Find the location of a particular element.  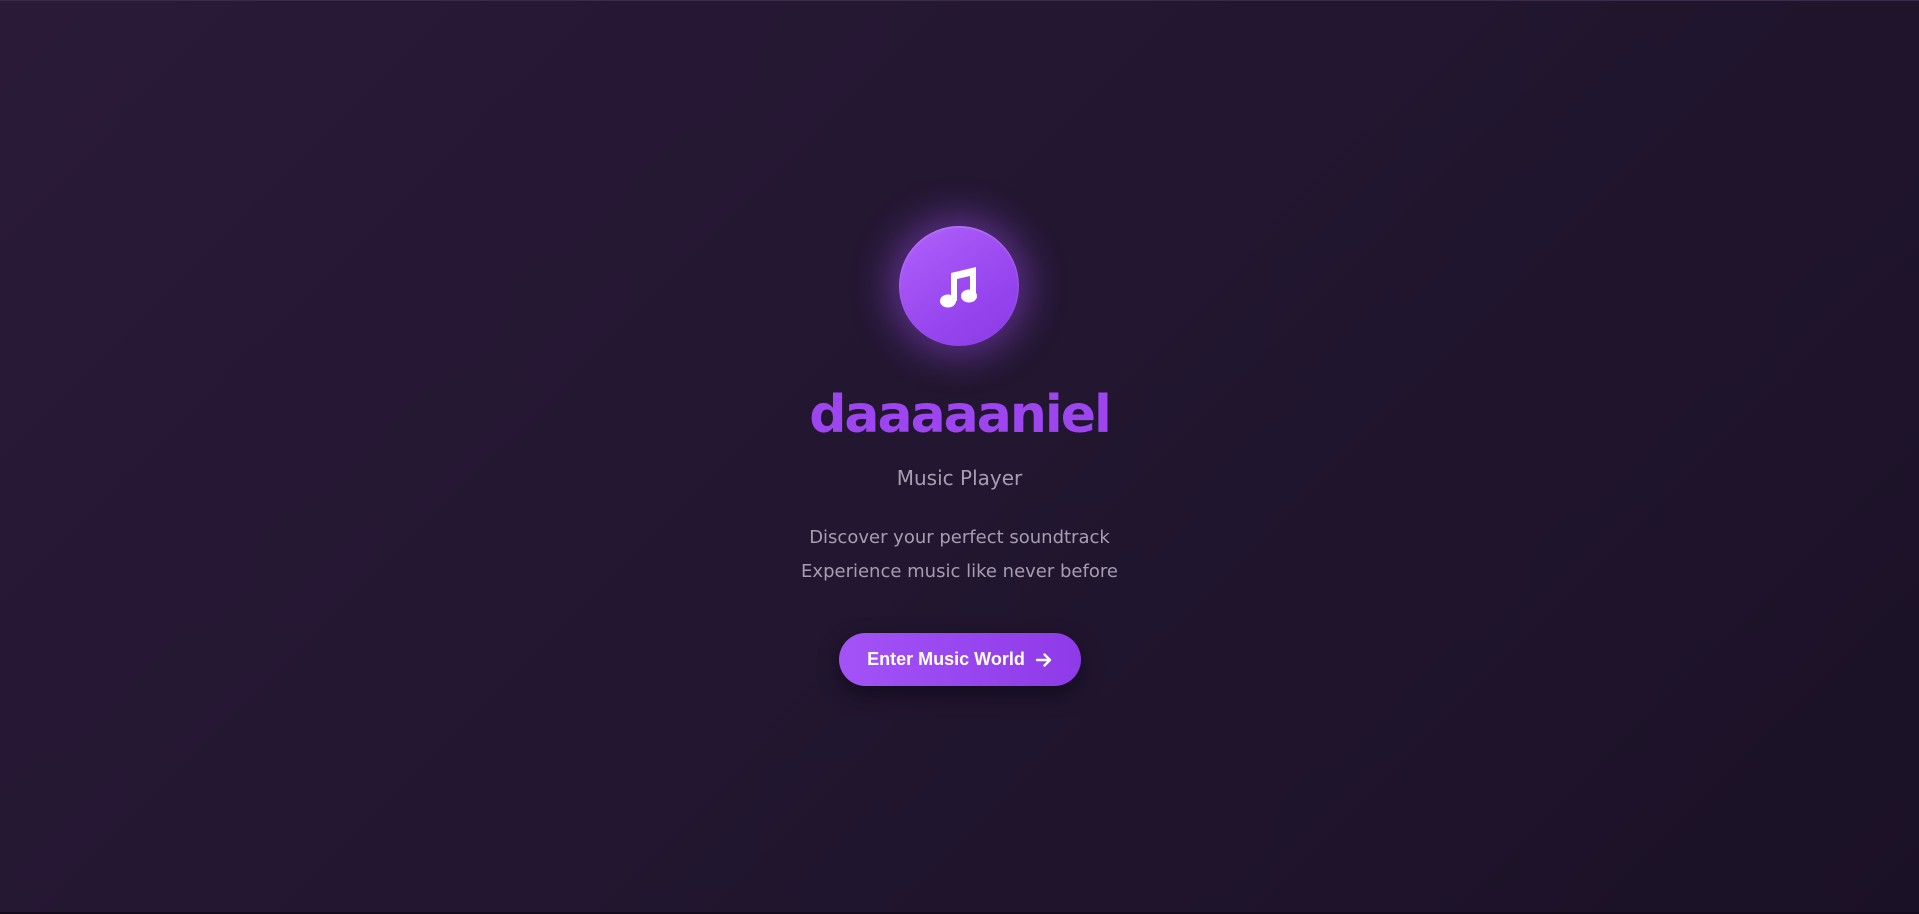

brand-title: daaaaaniel is located at coordinates (960, 415).